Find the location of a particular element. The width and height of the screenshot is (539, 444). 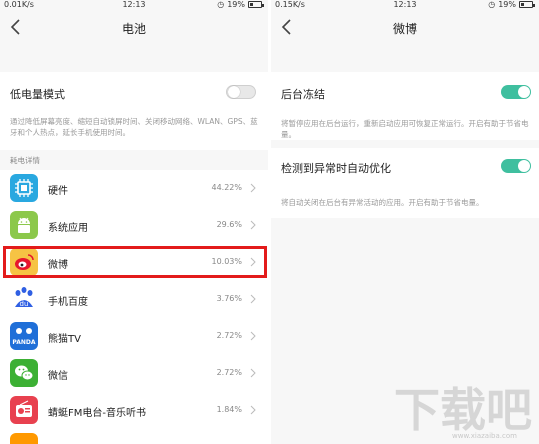

app-name: 手机百度 is located at coordinates (68, 302).